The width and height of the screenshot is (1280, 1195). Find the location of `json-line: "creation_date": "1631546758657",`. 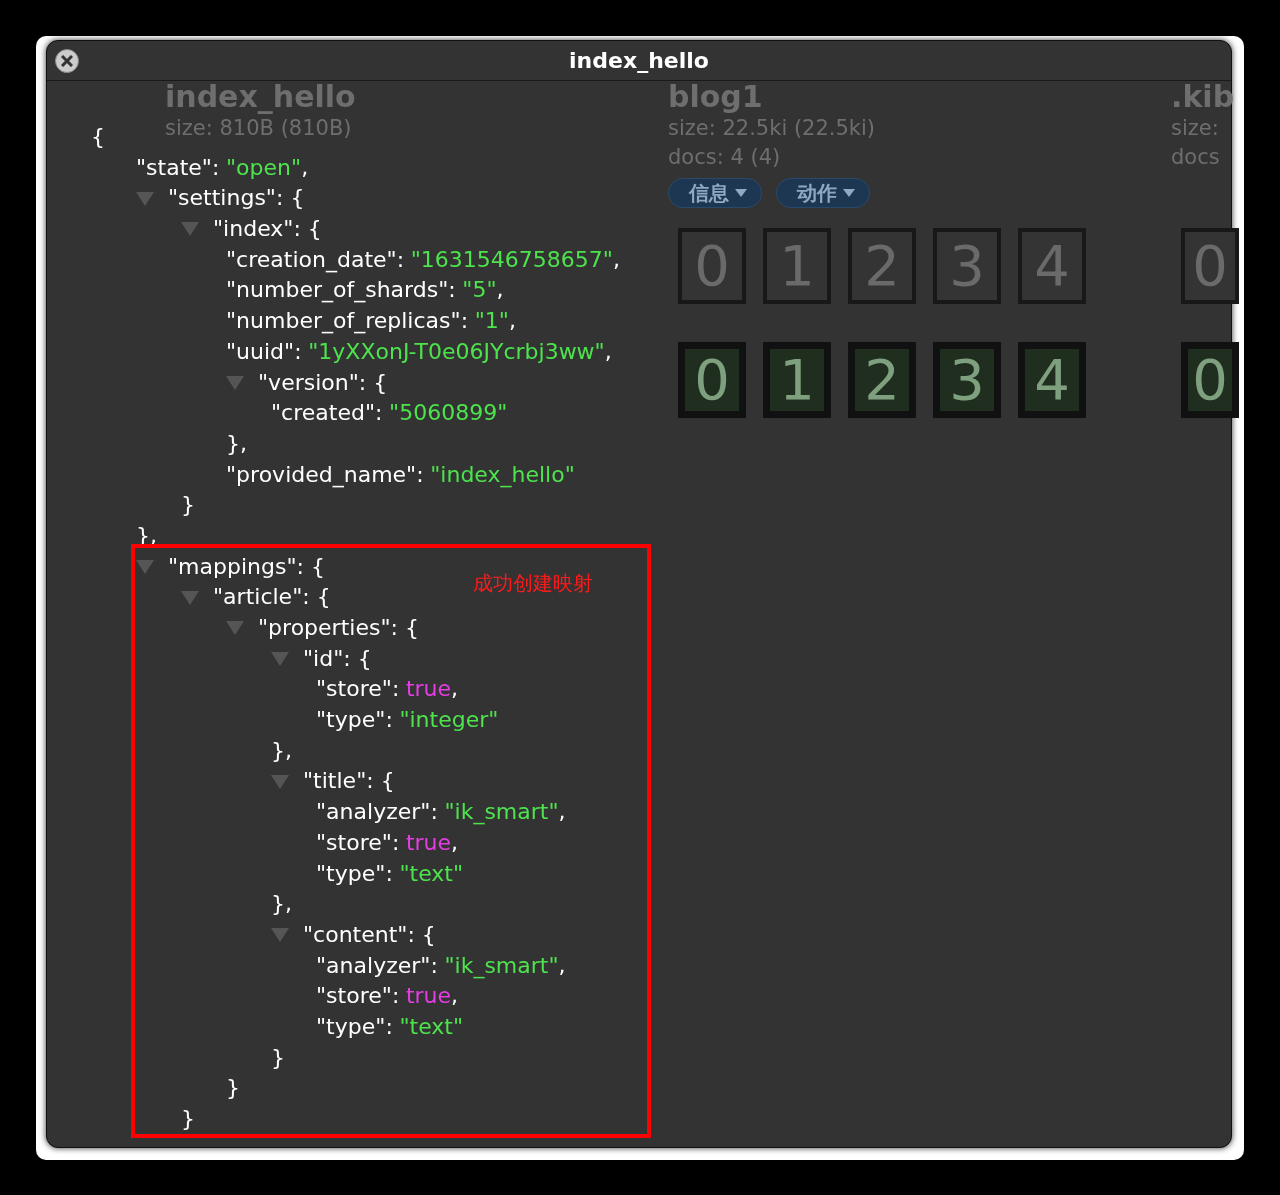

json-line: "creation_date": "1631546758657", is located at coordinates (423, 260).